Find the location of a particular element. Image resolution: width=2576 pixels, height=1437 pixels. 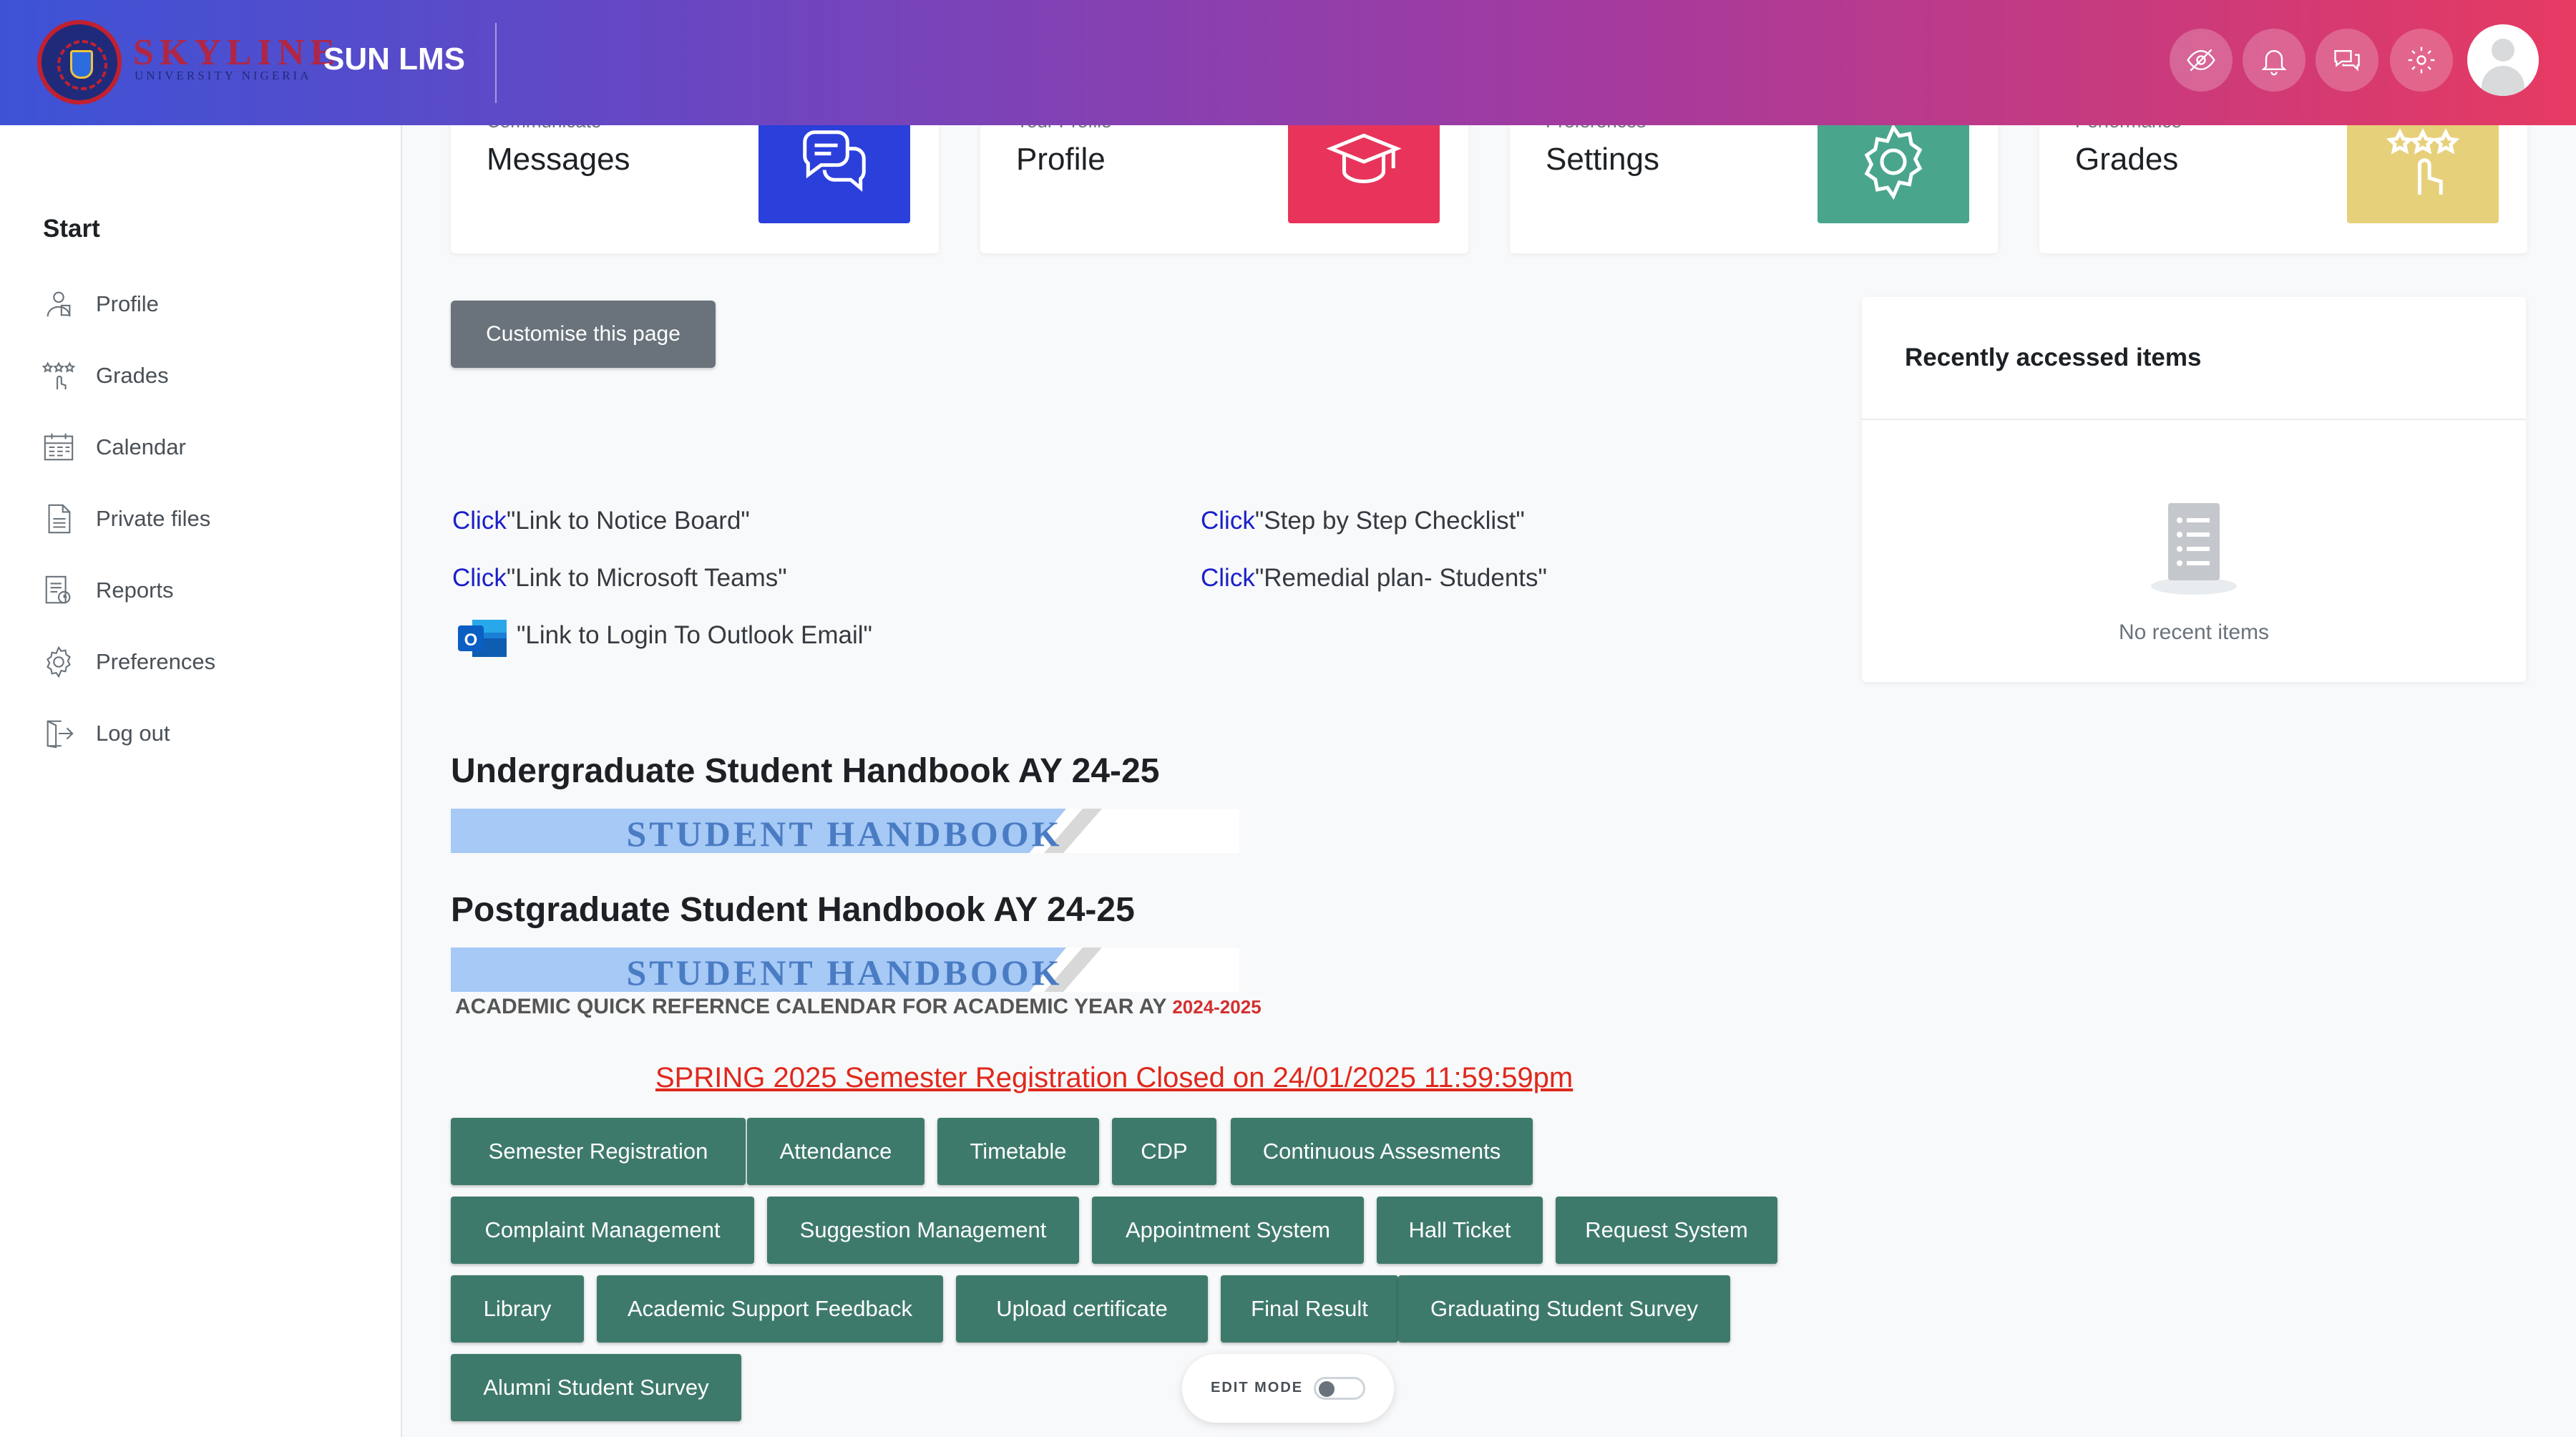

card-title: Settings is located at coordinates (1602, 159).